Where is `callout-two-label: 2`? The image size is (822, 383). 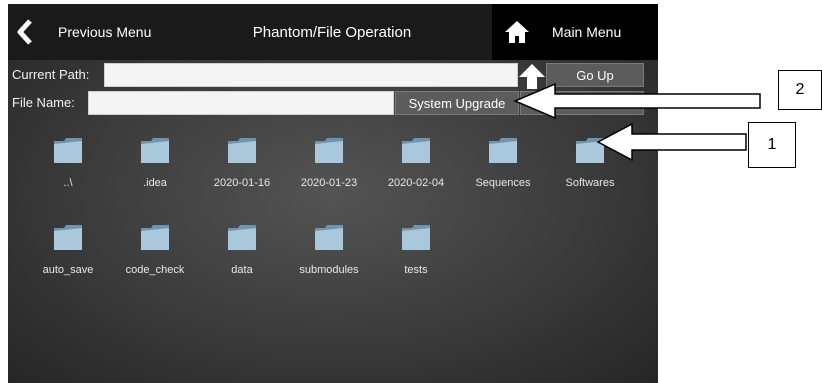
callout-two-label: 2 is located at coordinates (800, 89).